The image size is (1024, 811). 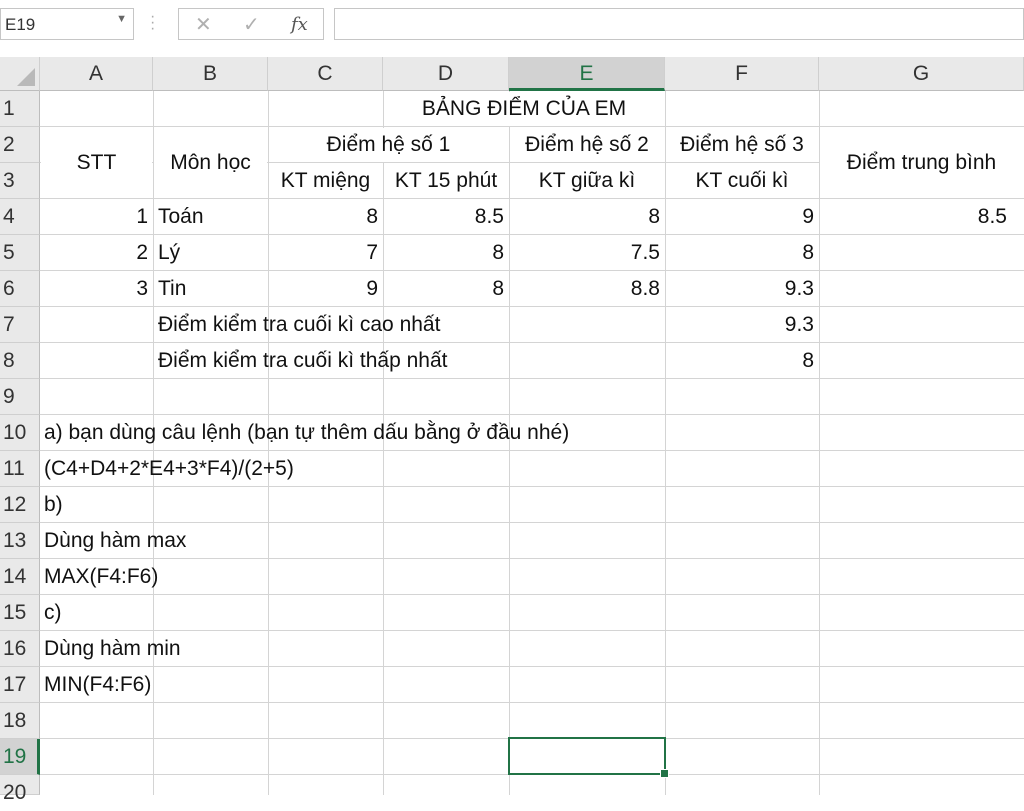 What do you see at coordinates (152, 23) in the screenshot?
I see `drag-handle-icon: · · ·` at bounding box center [152, 23].